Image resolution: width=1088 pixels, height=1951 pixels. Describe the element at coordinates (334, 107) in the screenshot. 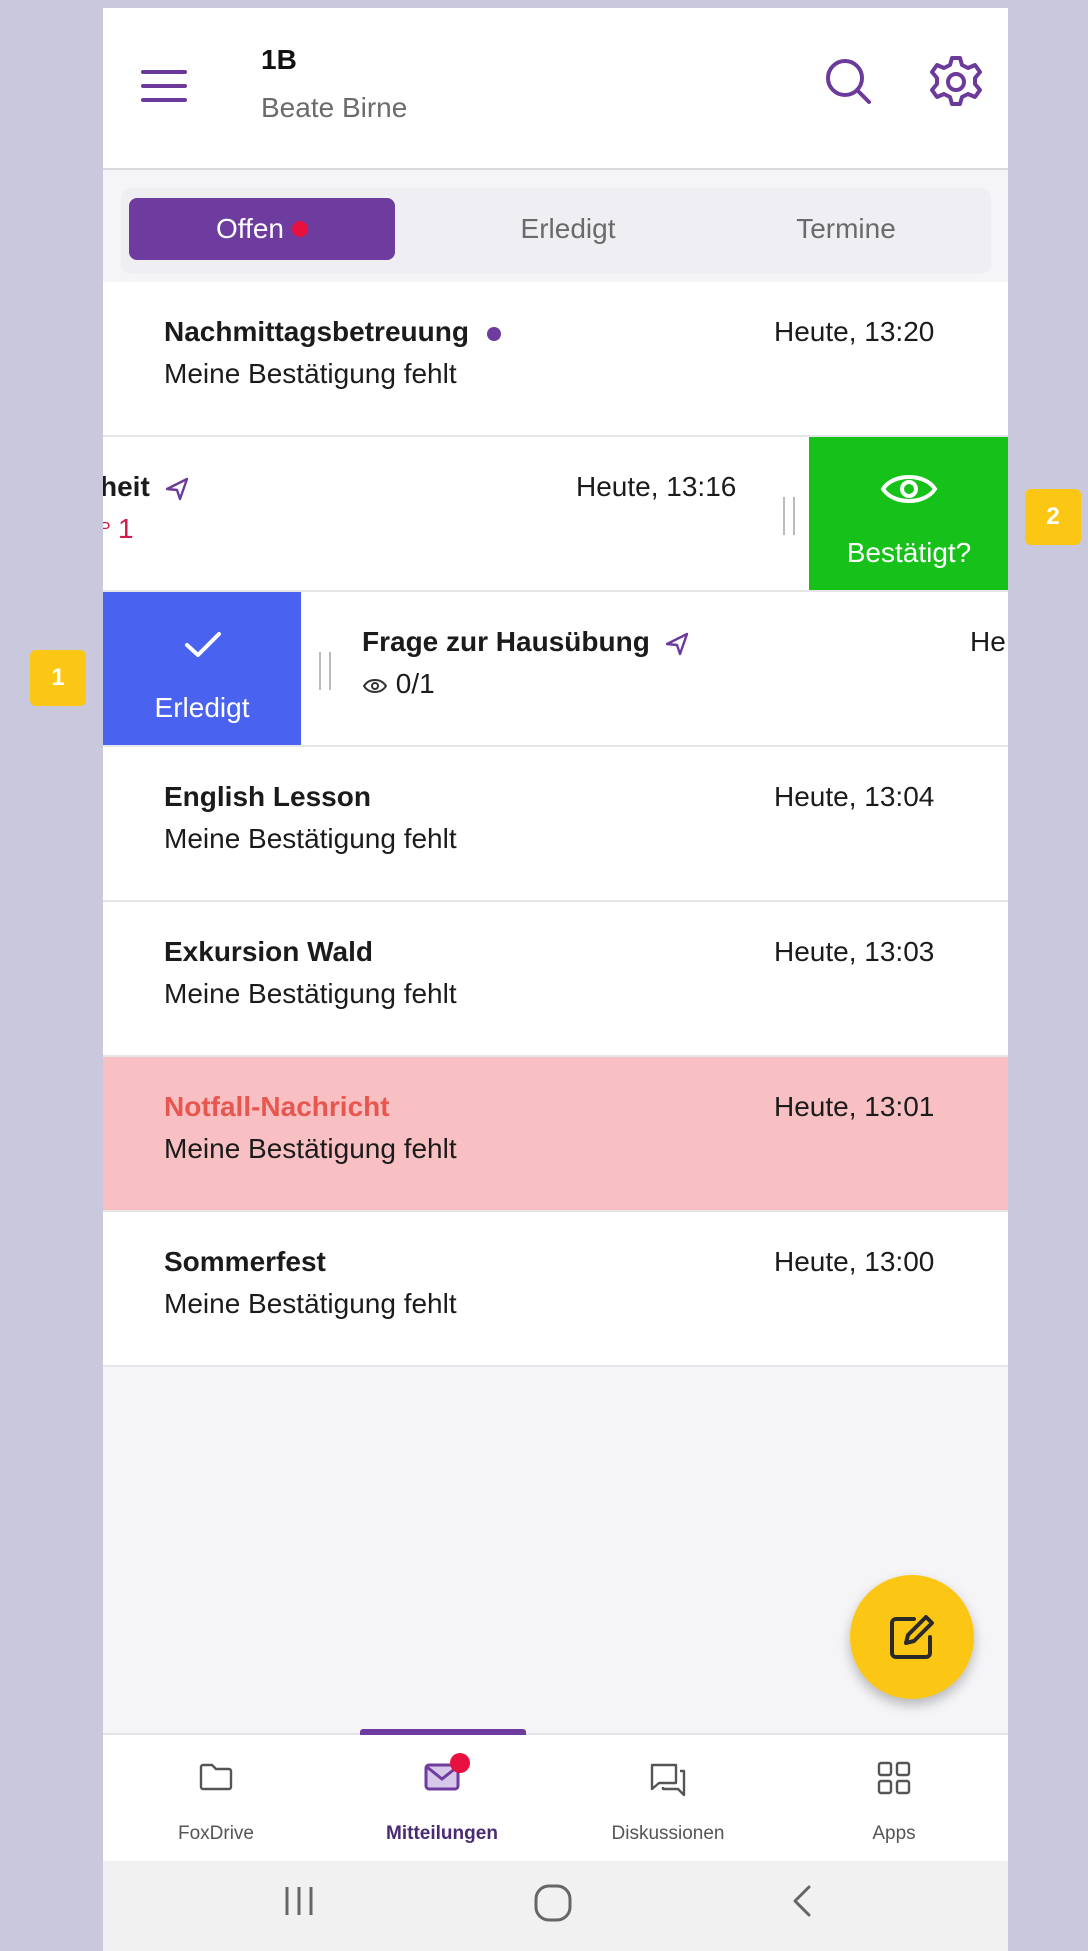

I see `user-name: Beate Birne` at that location.